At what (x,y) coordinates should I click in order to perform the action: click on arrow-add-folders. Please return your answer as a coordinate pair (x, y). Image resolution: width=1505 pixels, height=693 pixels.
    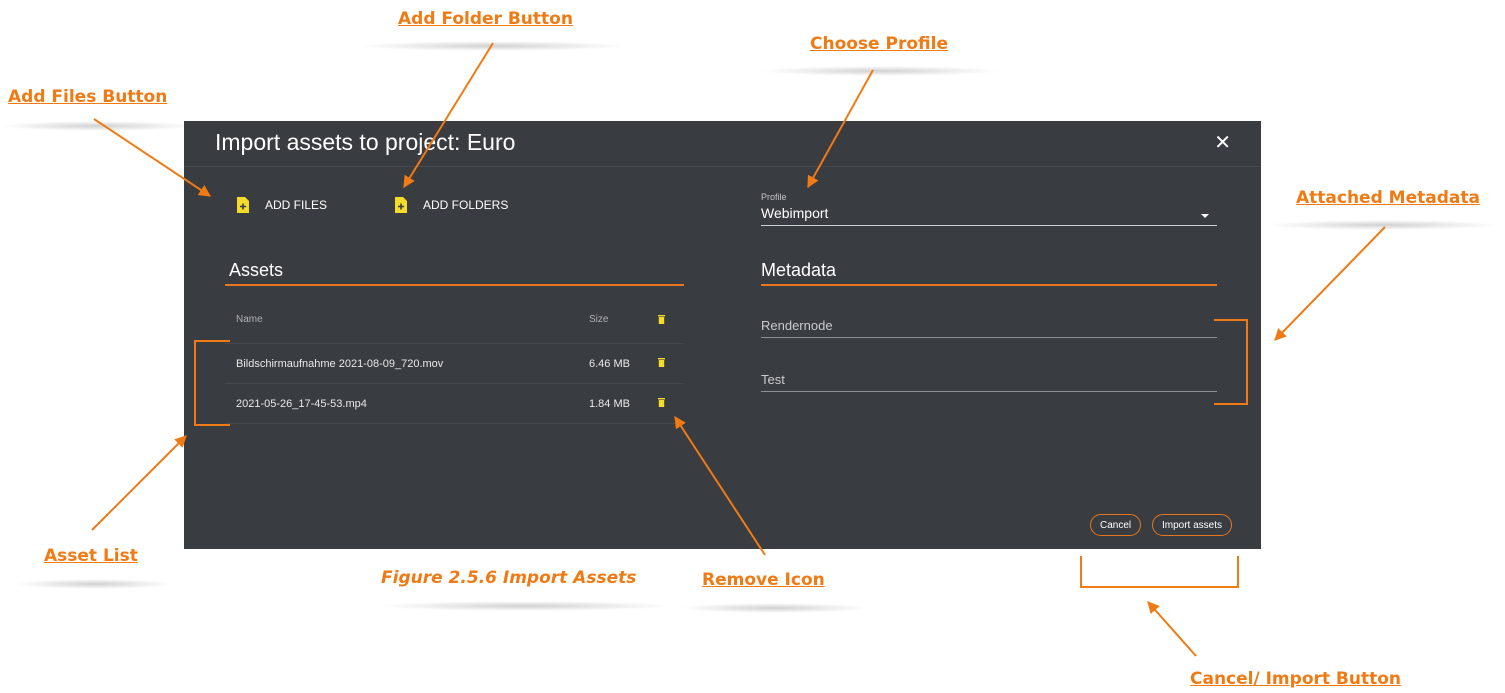
    Looking at the image, I should click on (448, 115).